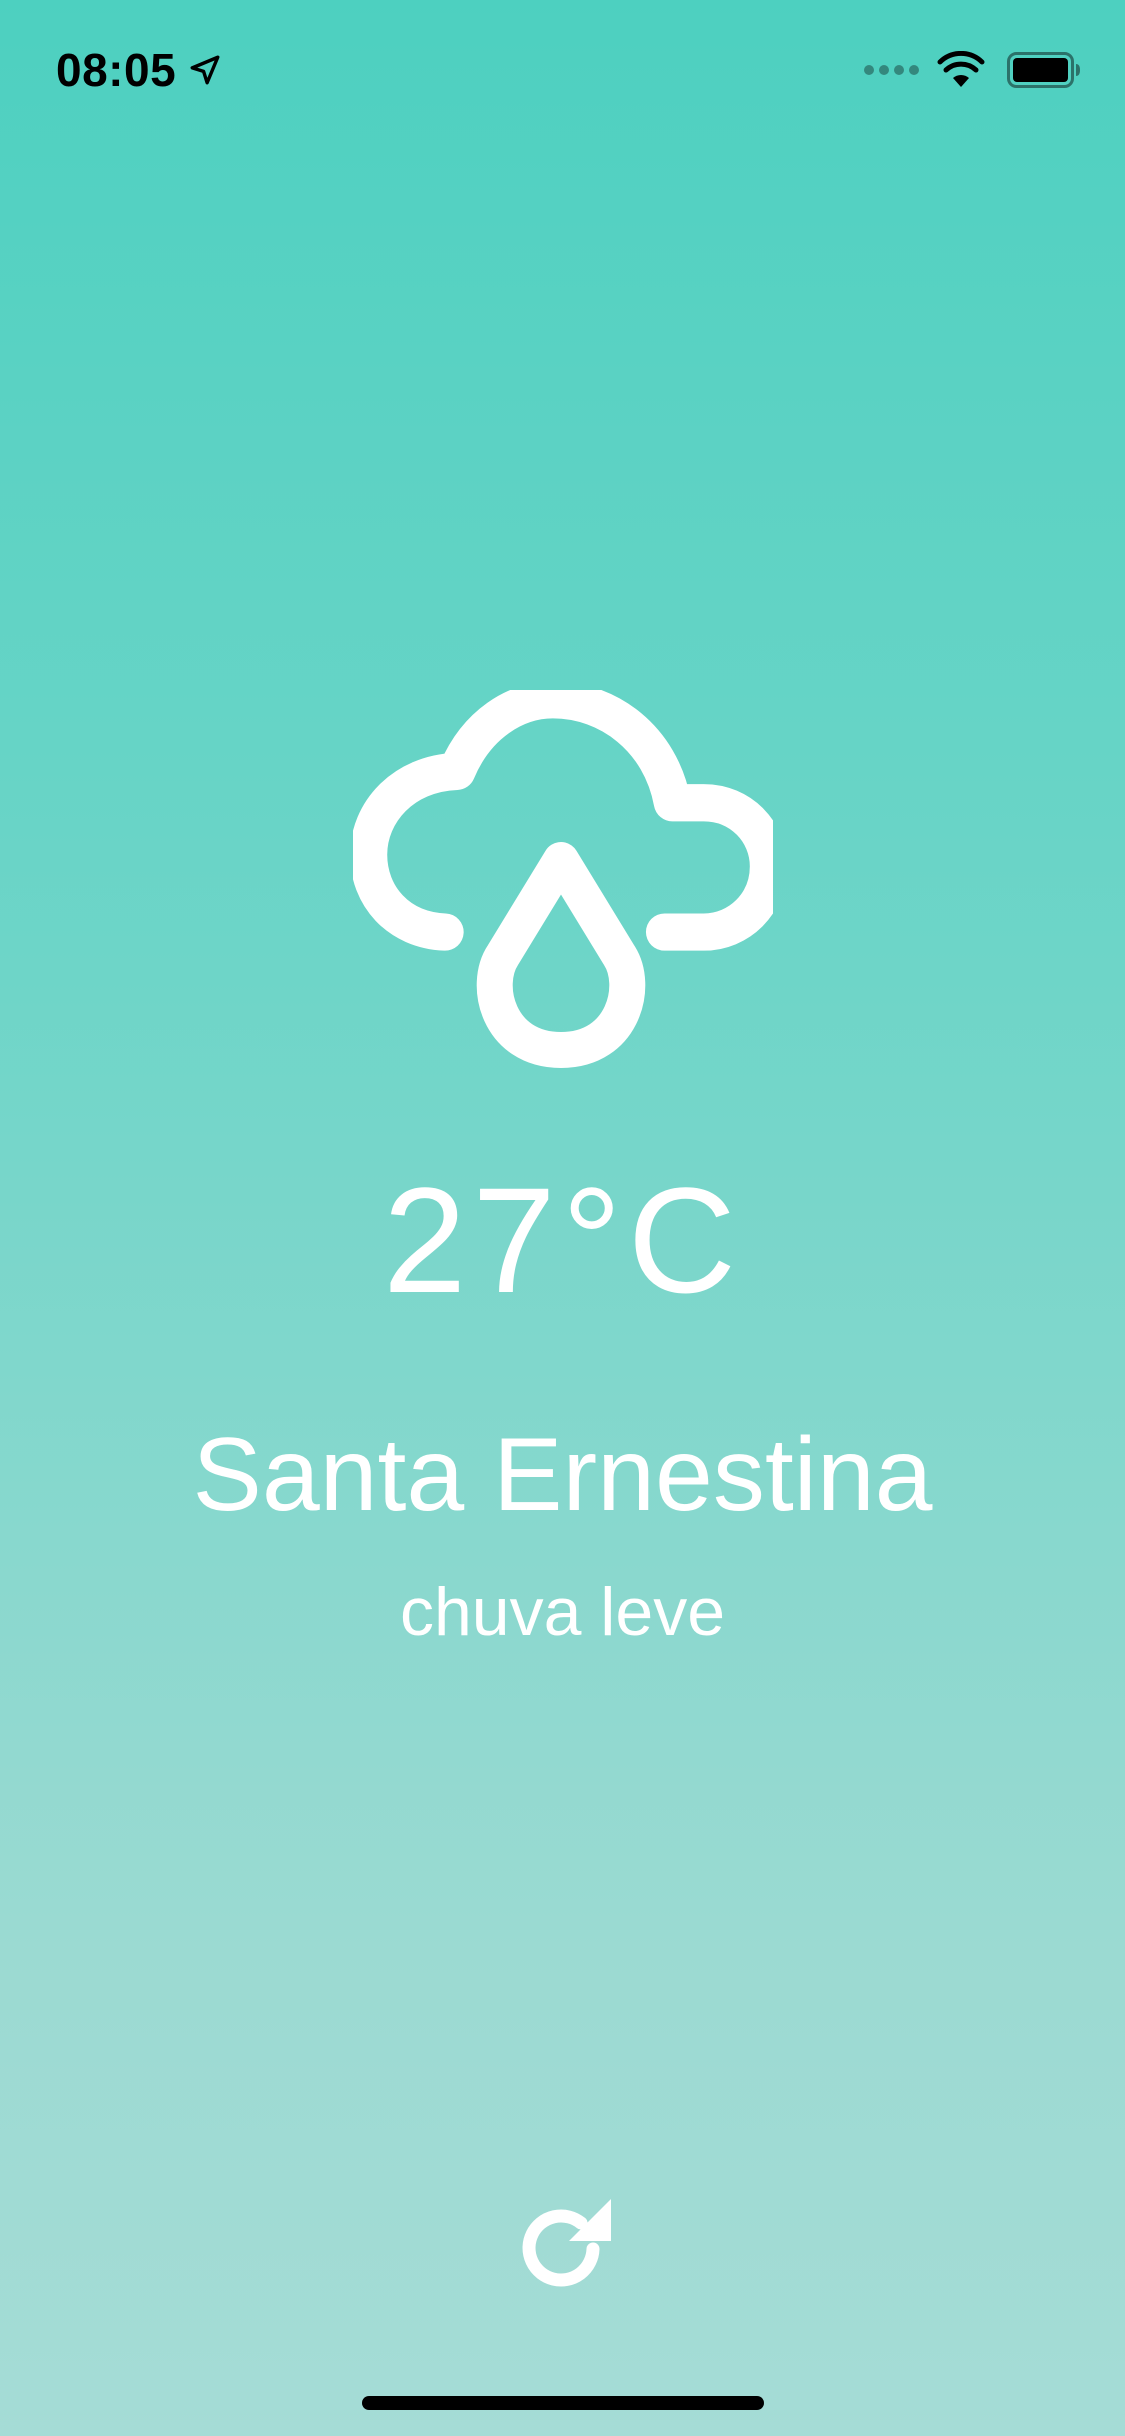  What do you see at coordinates (563, 2403) in the screenshot?
I see `home-indicator` at bounding box center [563, 2403].